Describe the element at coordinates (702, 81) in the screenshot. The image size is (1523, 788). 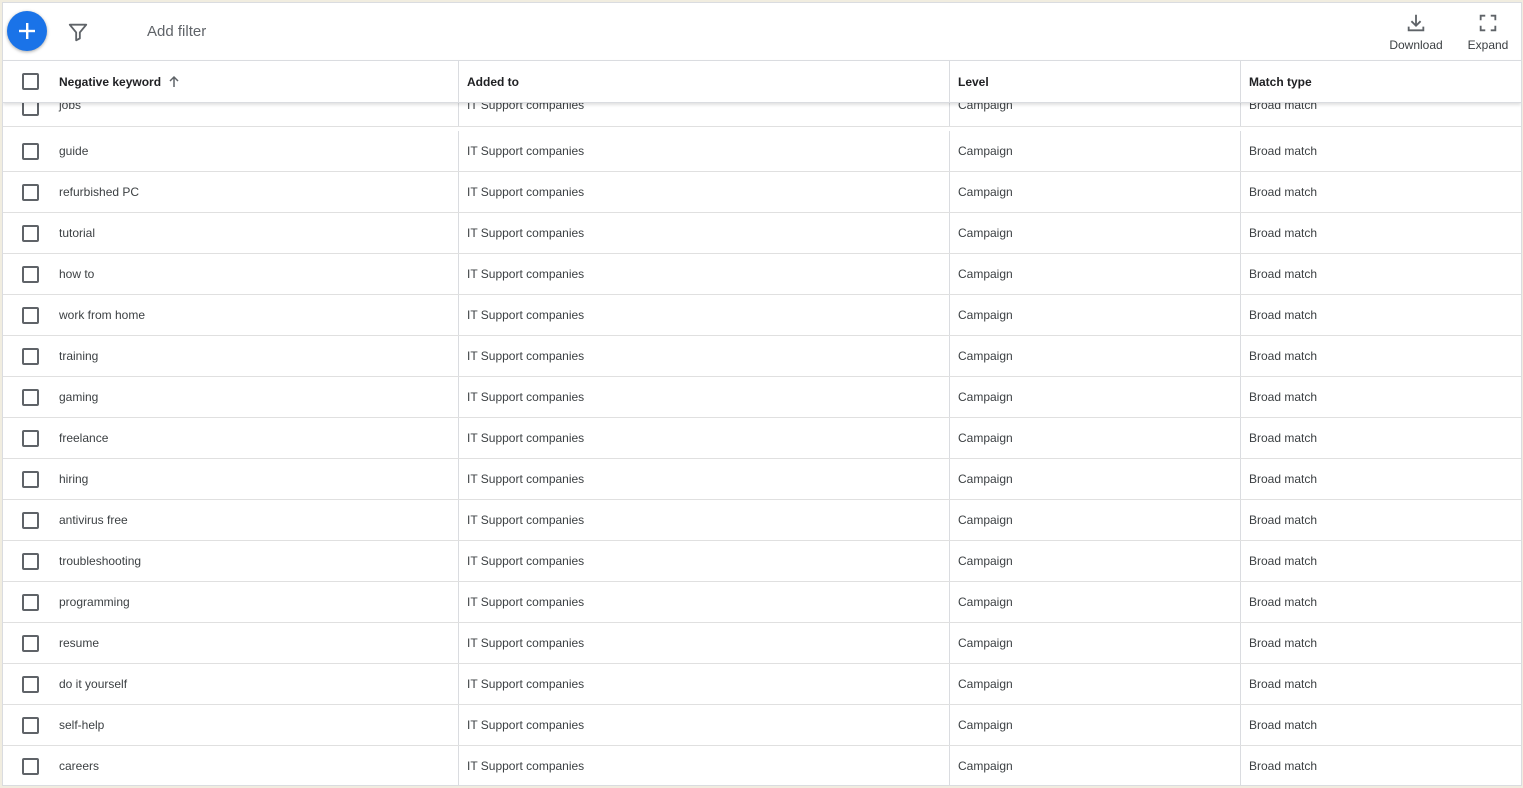
I see `column-header-added-to: Added to` at that location.